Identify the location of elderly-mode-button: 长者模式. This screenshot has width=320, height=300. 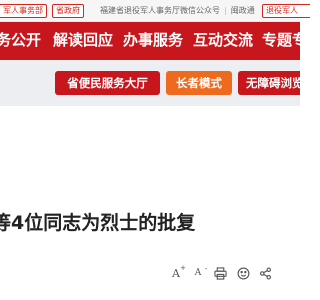
(199, 83).